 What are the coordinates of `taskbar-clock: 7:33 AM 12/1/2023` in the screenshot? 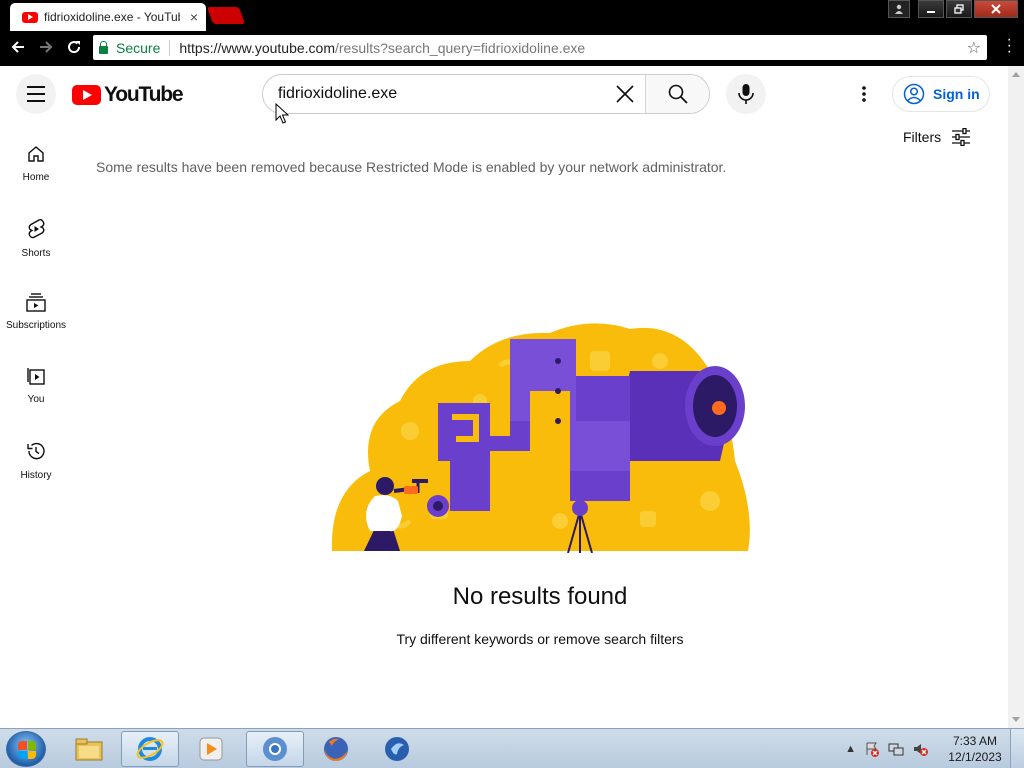 It's located at (975, 749).